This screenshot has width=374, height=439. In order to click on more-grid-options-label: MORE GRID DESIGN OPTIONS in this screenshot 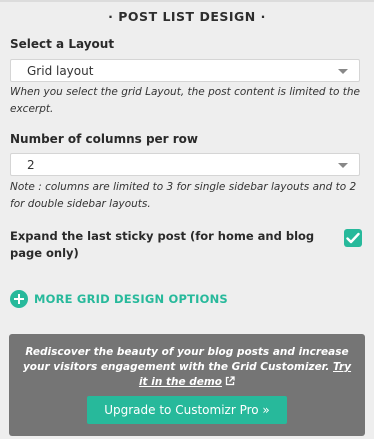, I will do `click(131, 299)`.